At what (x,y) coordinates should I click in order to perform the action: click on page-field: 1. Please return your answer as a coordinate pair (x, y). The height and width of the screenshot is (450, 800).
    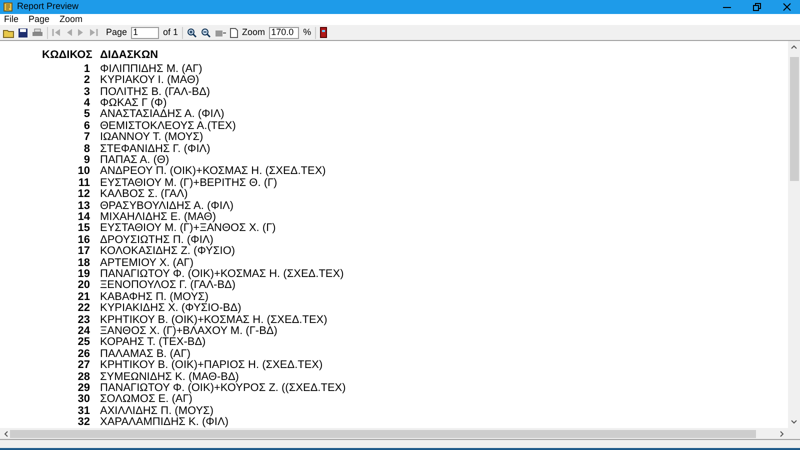
    Looking at the image, I should click on (145, 32).